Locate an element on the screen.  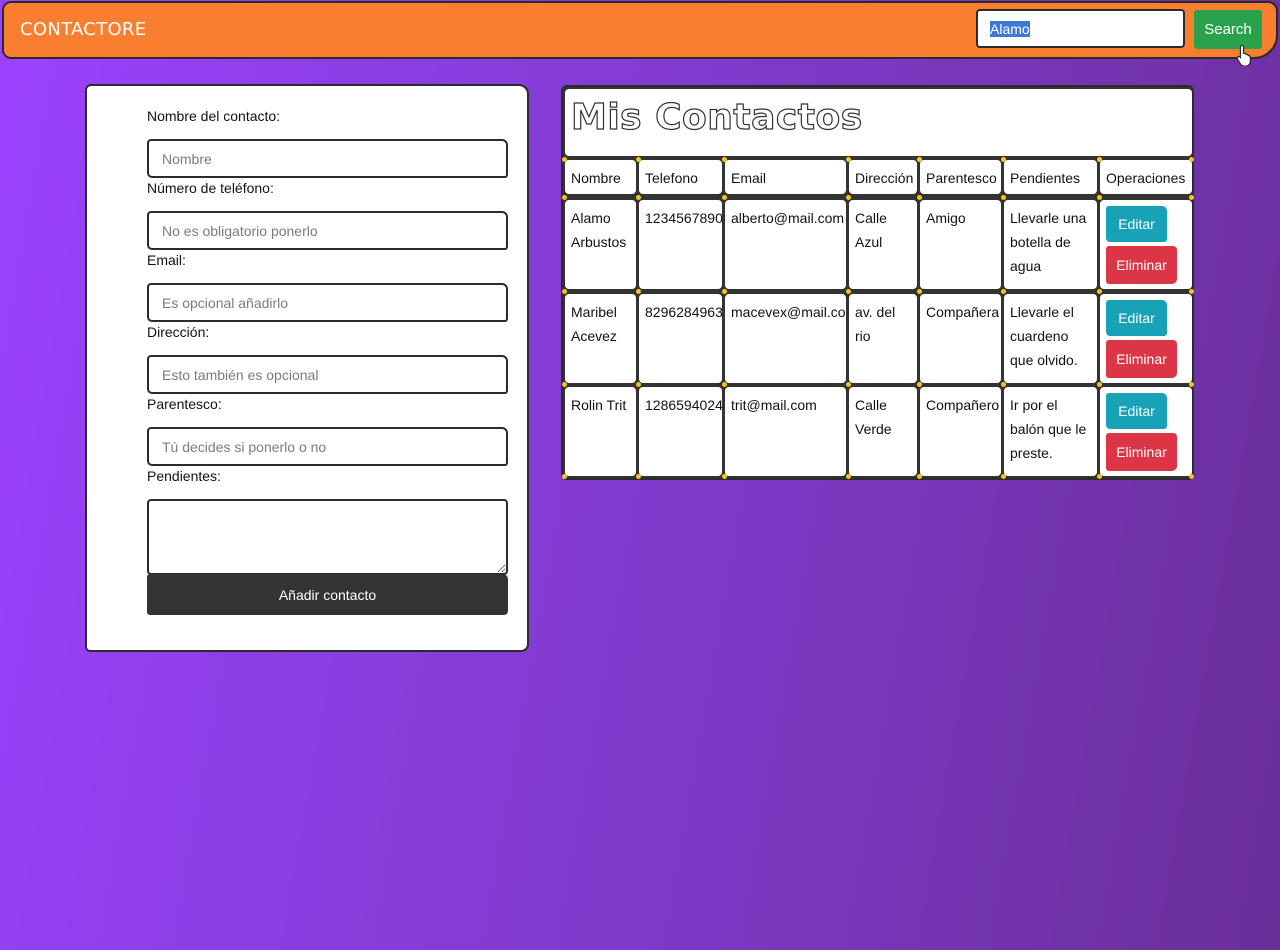
page-title: Mis Contactos is located at coordinates (716, 117).